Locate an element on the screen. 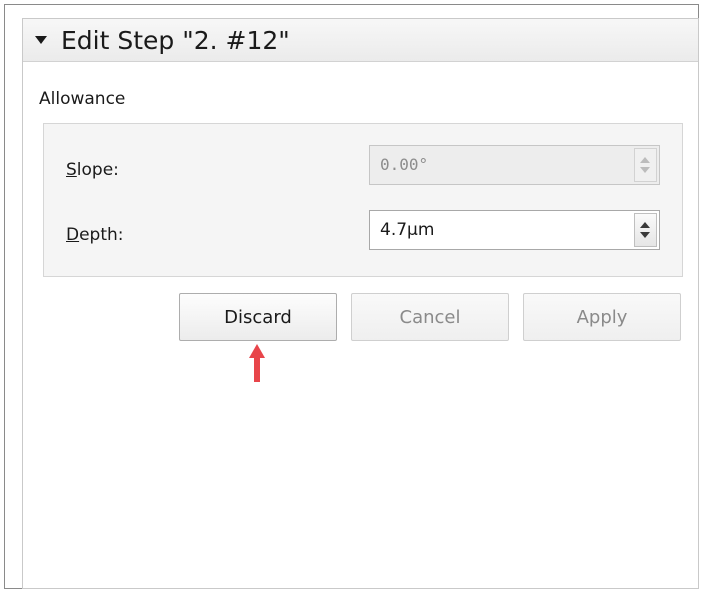 This screenshot has height=593, width=703. depth-spin-buttons is located at coordinates (645, 230).